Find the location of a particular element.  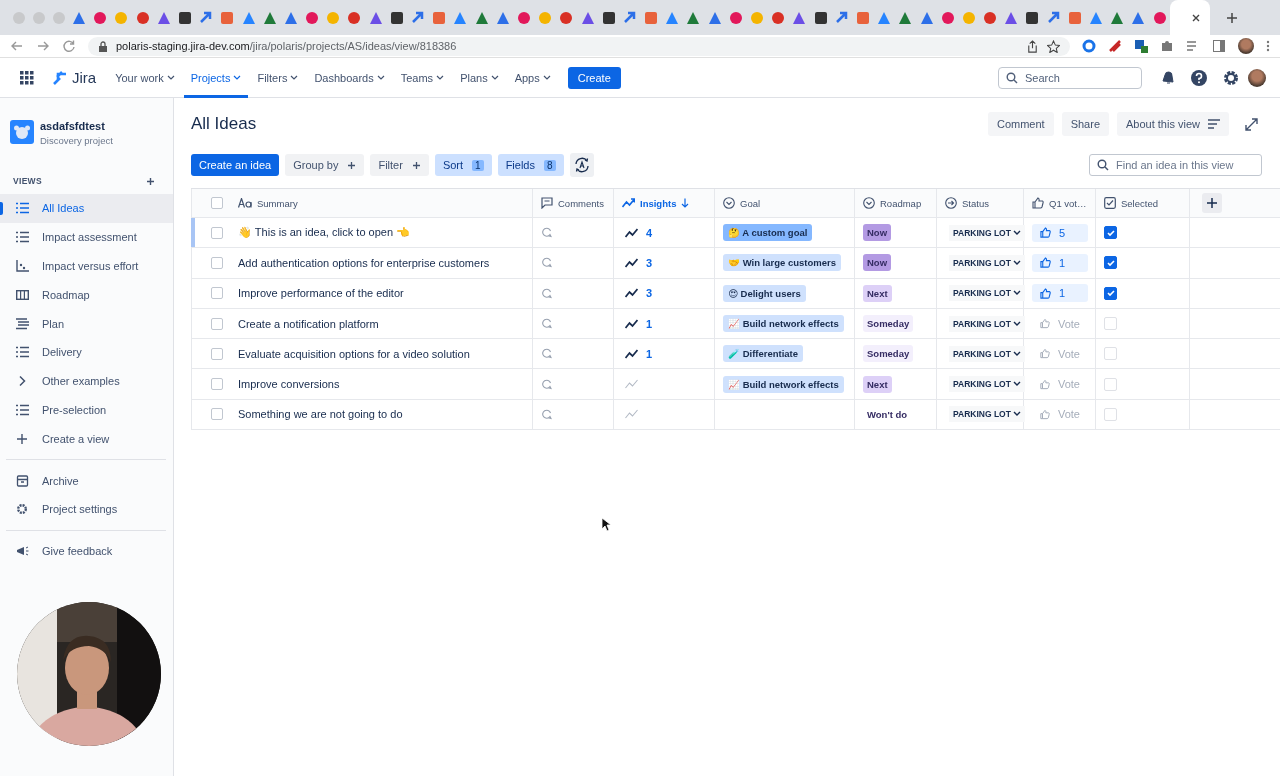

reload-icon is located at coordinates (69, 46).